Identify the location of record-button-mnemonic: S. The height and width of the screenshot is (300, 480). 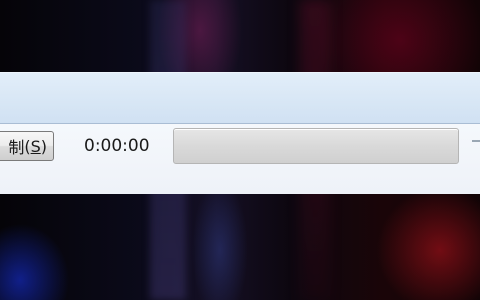
(35, 146).